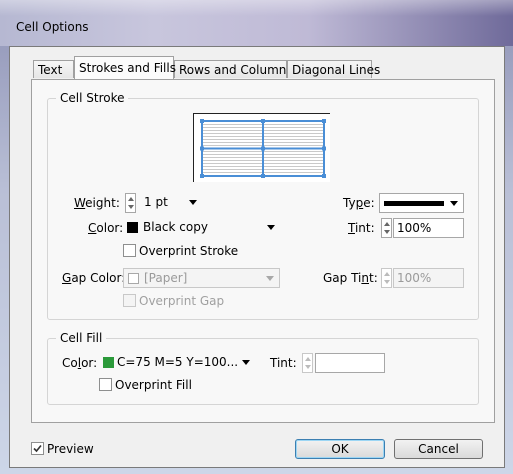 The width and height of the screenshot is (513, 474). Describe the element at coordinates (350, 278) in the screenshot. I see `gap-tint-label: Gap Tint:` at that location.